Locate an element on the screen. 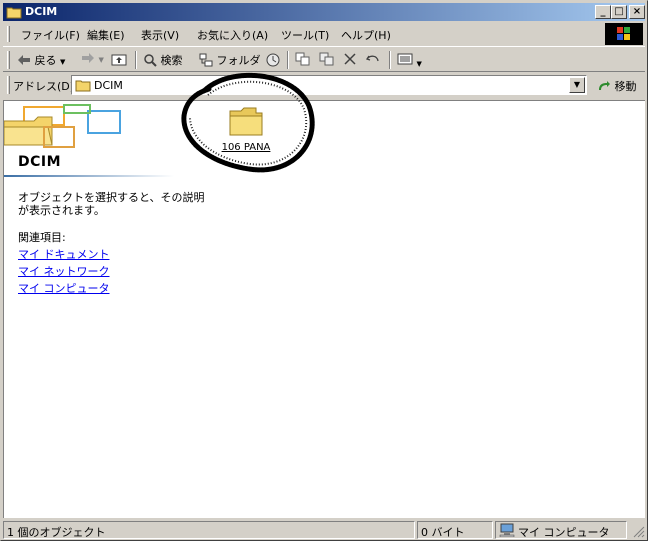 The width and height of the screenshot is (648, 541). folders-button: フォルダ is located at coordinates (230, 60).